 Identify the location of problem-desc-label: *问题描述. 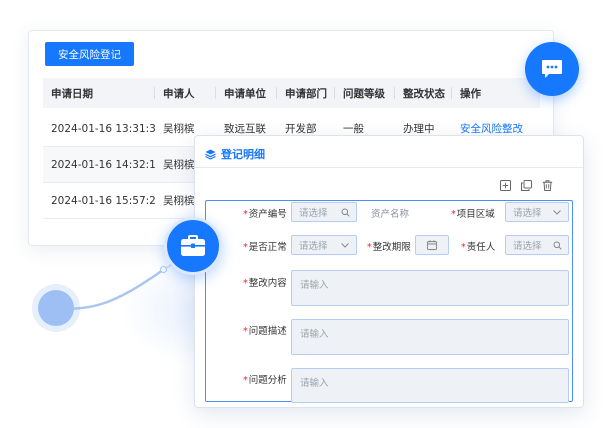
(265, 331).